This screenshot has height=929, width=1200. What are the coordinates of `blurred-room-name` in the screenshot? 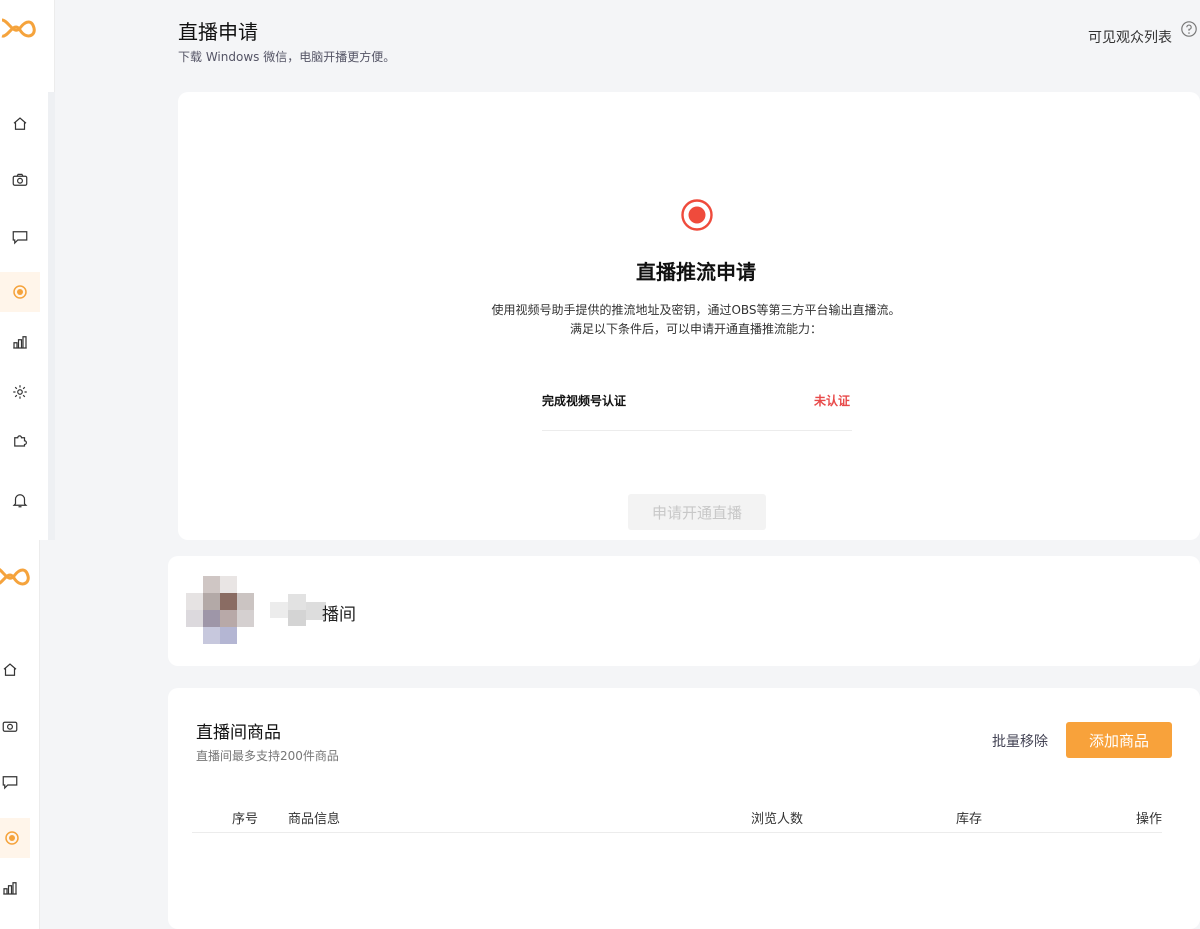 It's located at (298, 610).